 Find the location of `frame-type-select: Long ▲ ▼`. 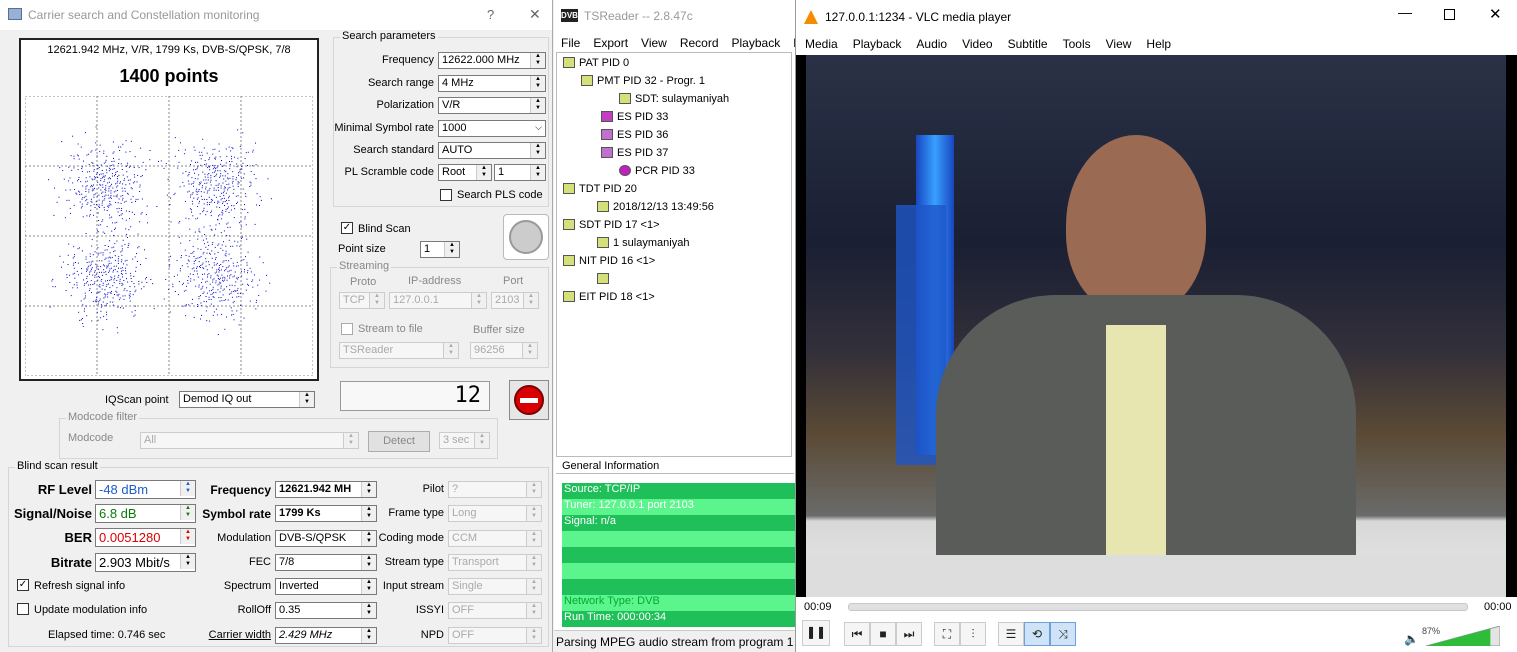

frame-type-select: Long ▲ ▼ is located at coordinates (495, 513).